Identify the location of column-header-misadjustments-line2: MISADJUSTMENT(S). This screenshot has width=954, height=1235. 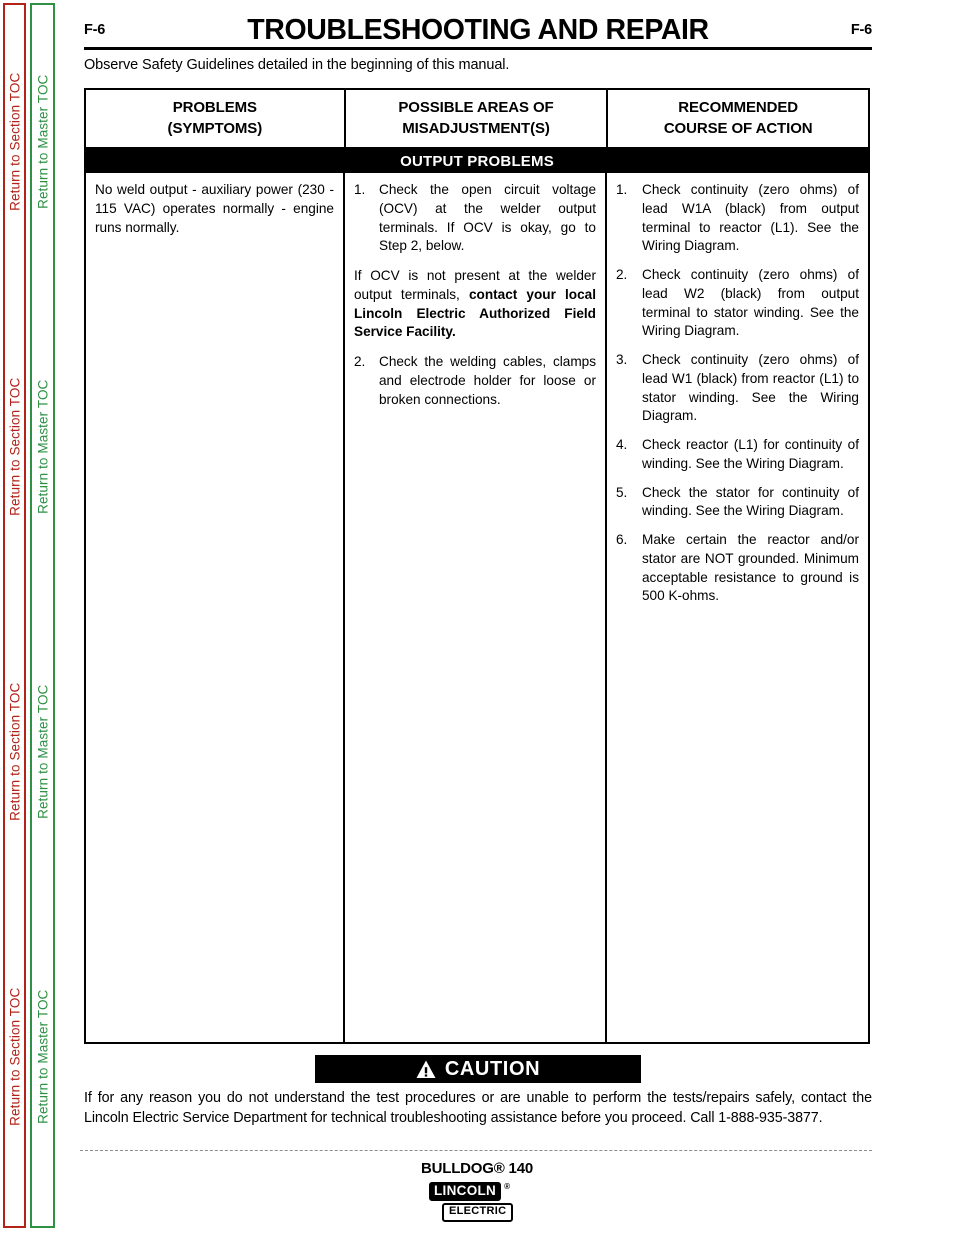
(476, 128).